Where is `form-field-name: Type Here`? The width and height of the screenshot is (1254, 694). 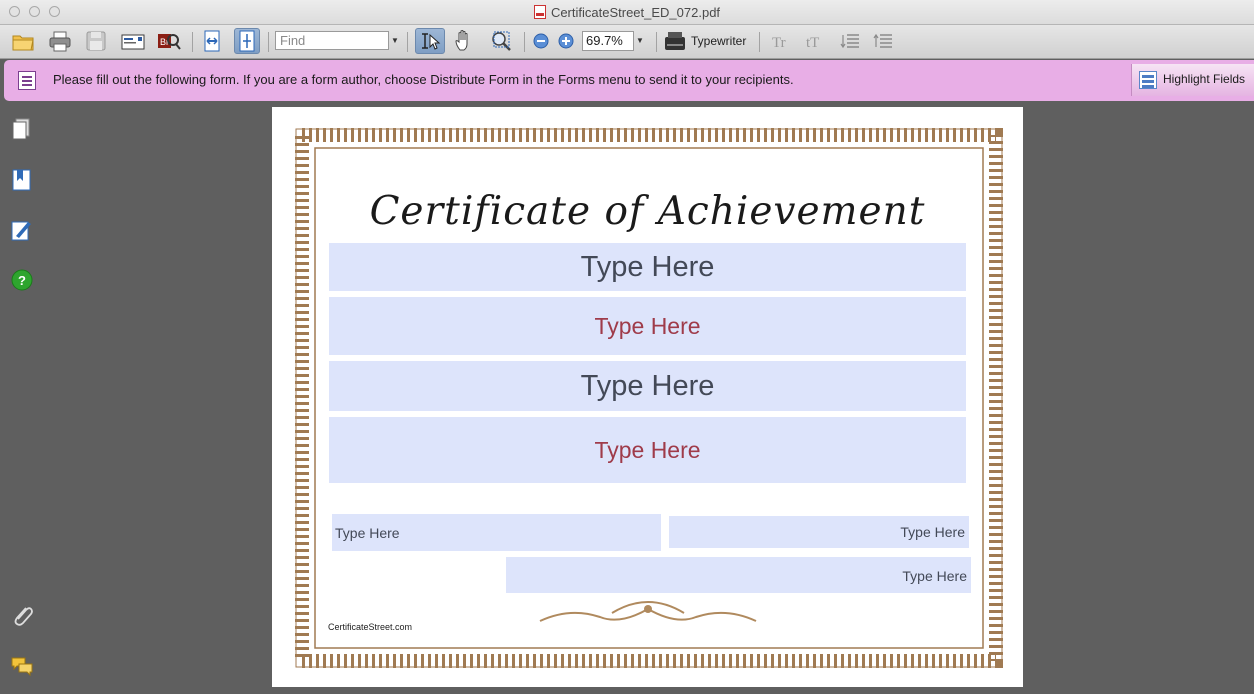
form-field-name: Type Here is located at coordinates (647, 386).